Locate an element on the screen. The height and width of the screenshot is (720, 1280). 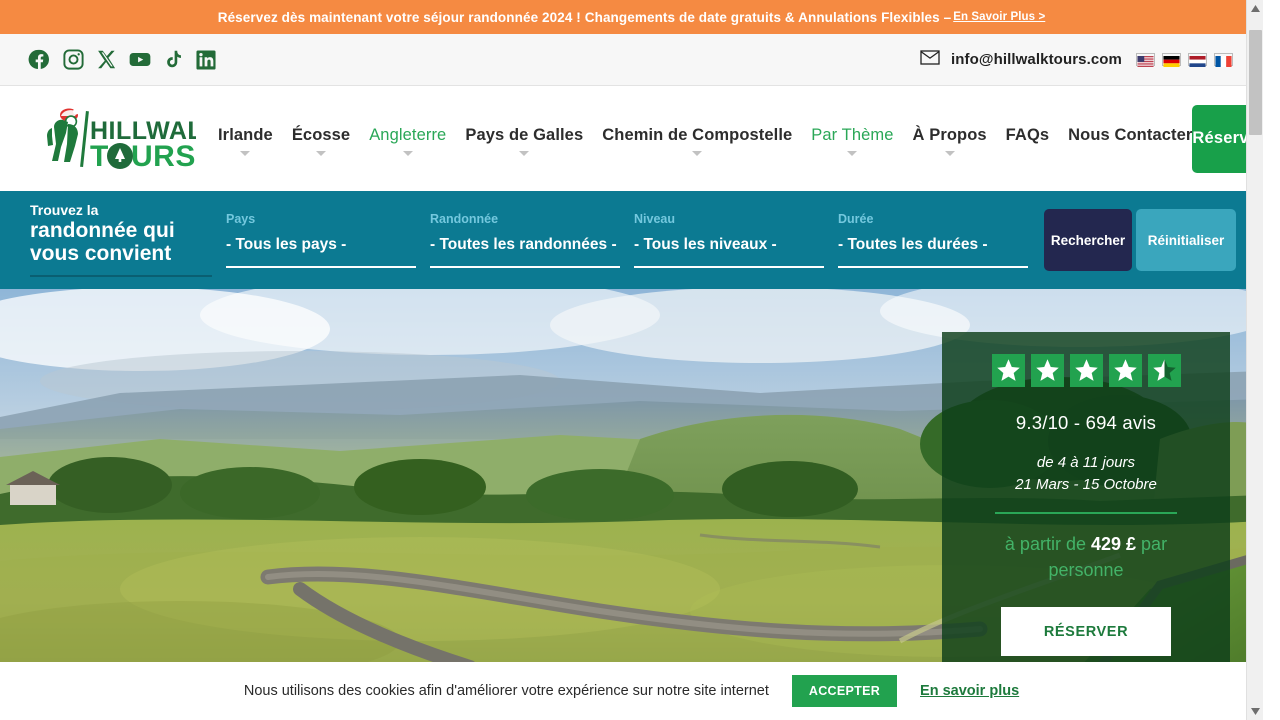
tour-finder-heading: Trouvez la randonnée qui vous convient is located at coordinates (121, 240).